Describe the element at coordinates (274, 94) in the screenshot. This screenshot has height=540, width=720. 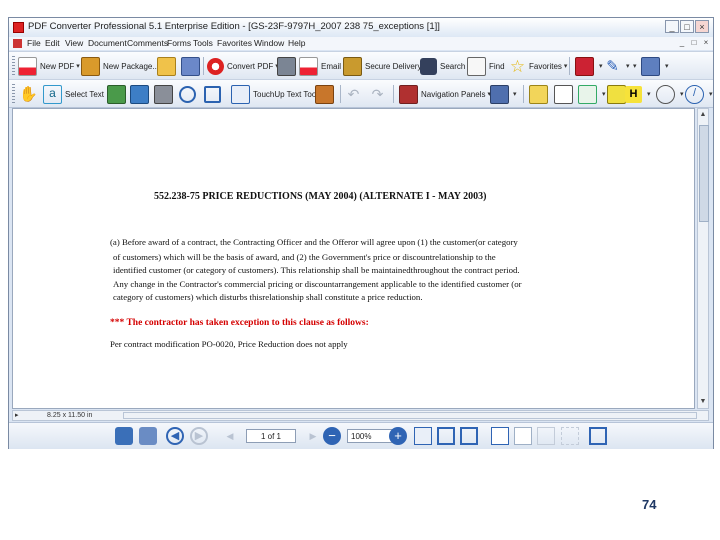
I see `touchup-text-button: TouchUp Text Tool` at that location.